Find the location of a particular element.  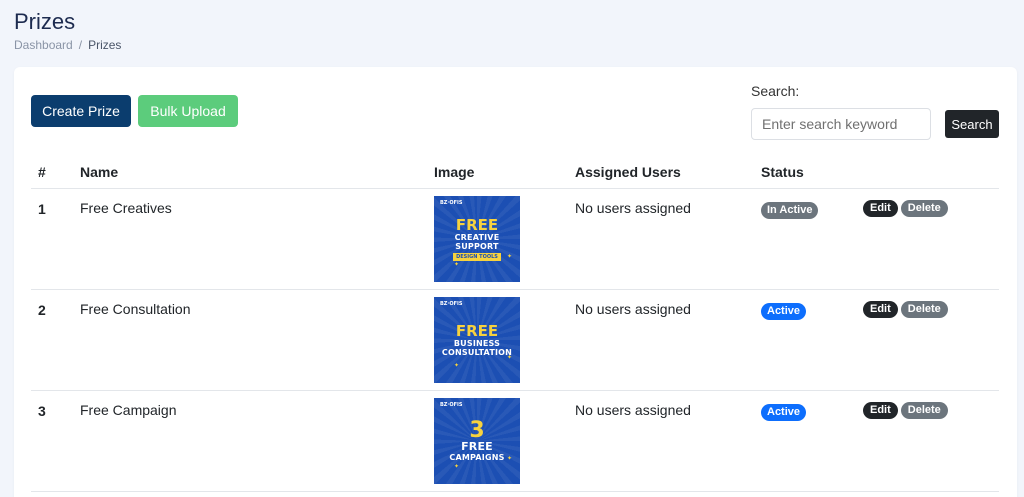

header-image: Image is located at coordinates (454, 172).